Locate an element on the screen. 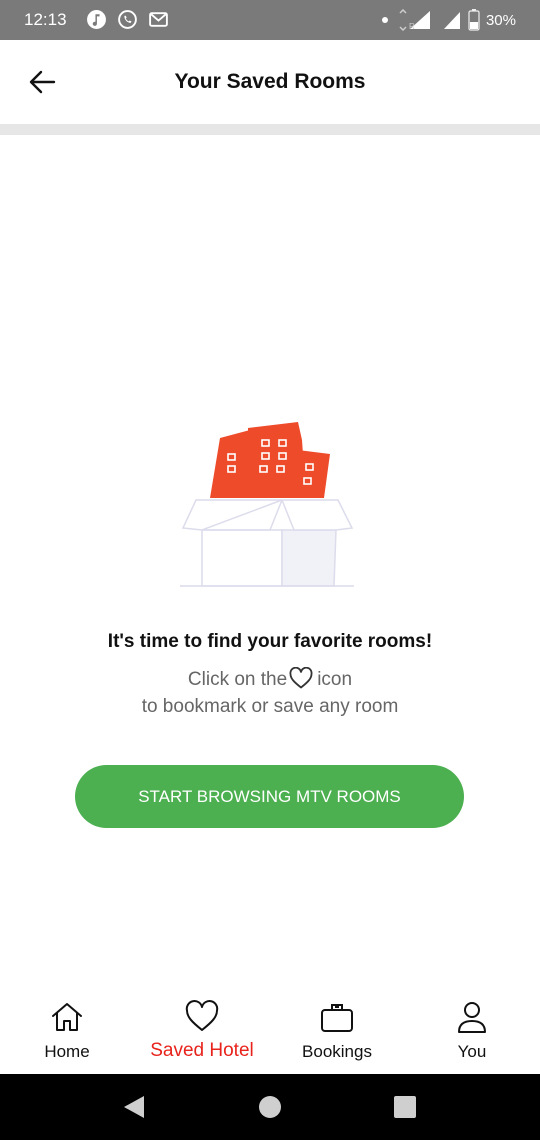 The height and width of the screenshot is (1140, 540). back-triangle-icon is located at coordinates (134, 1107).